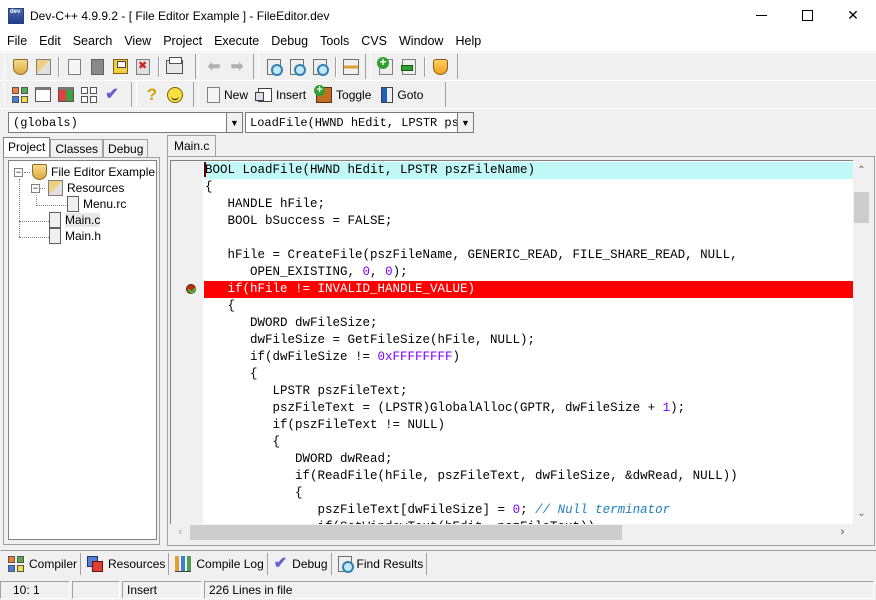 Image resolution: width=876 pixels, height=600 pixels. Describe the element at coordinates (807, 15) in the screenshot. I see `maximize-button` at that location.